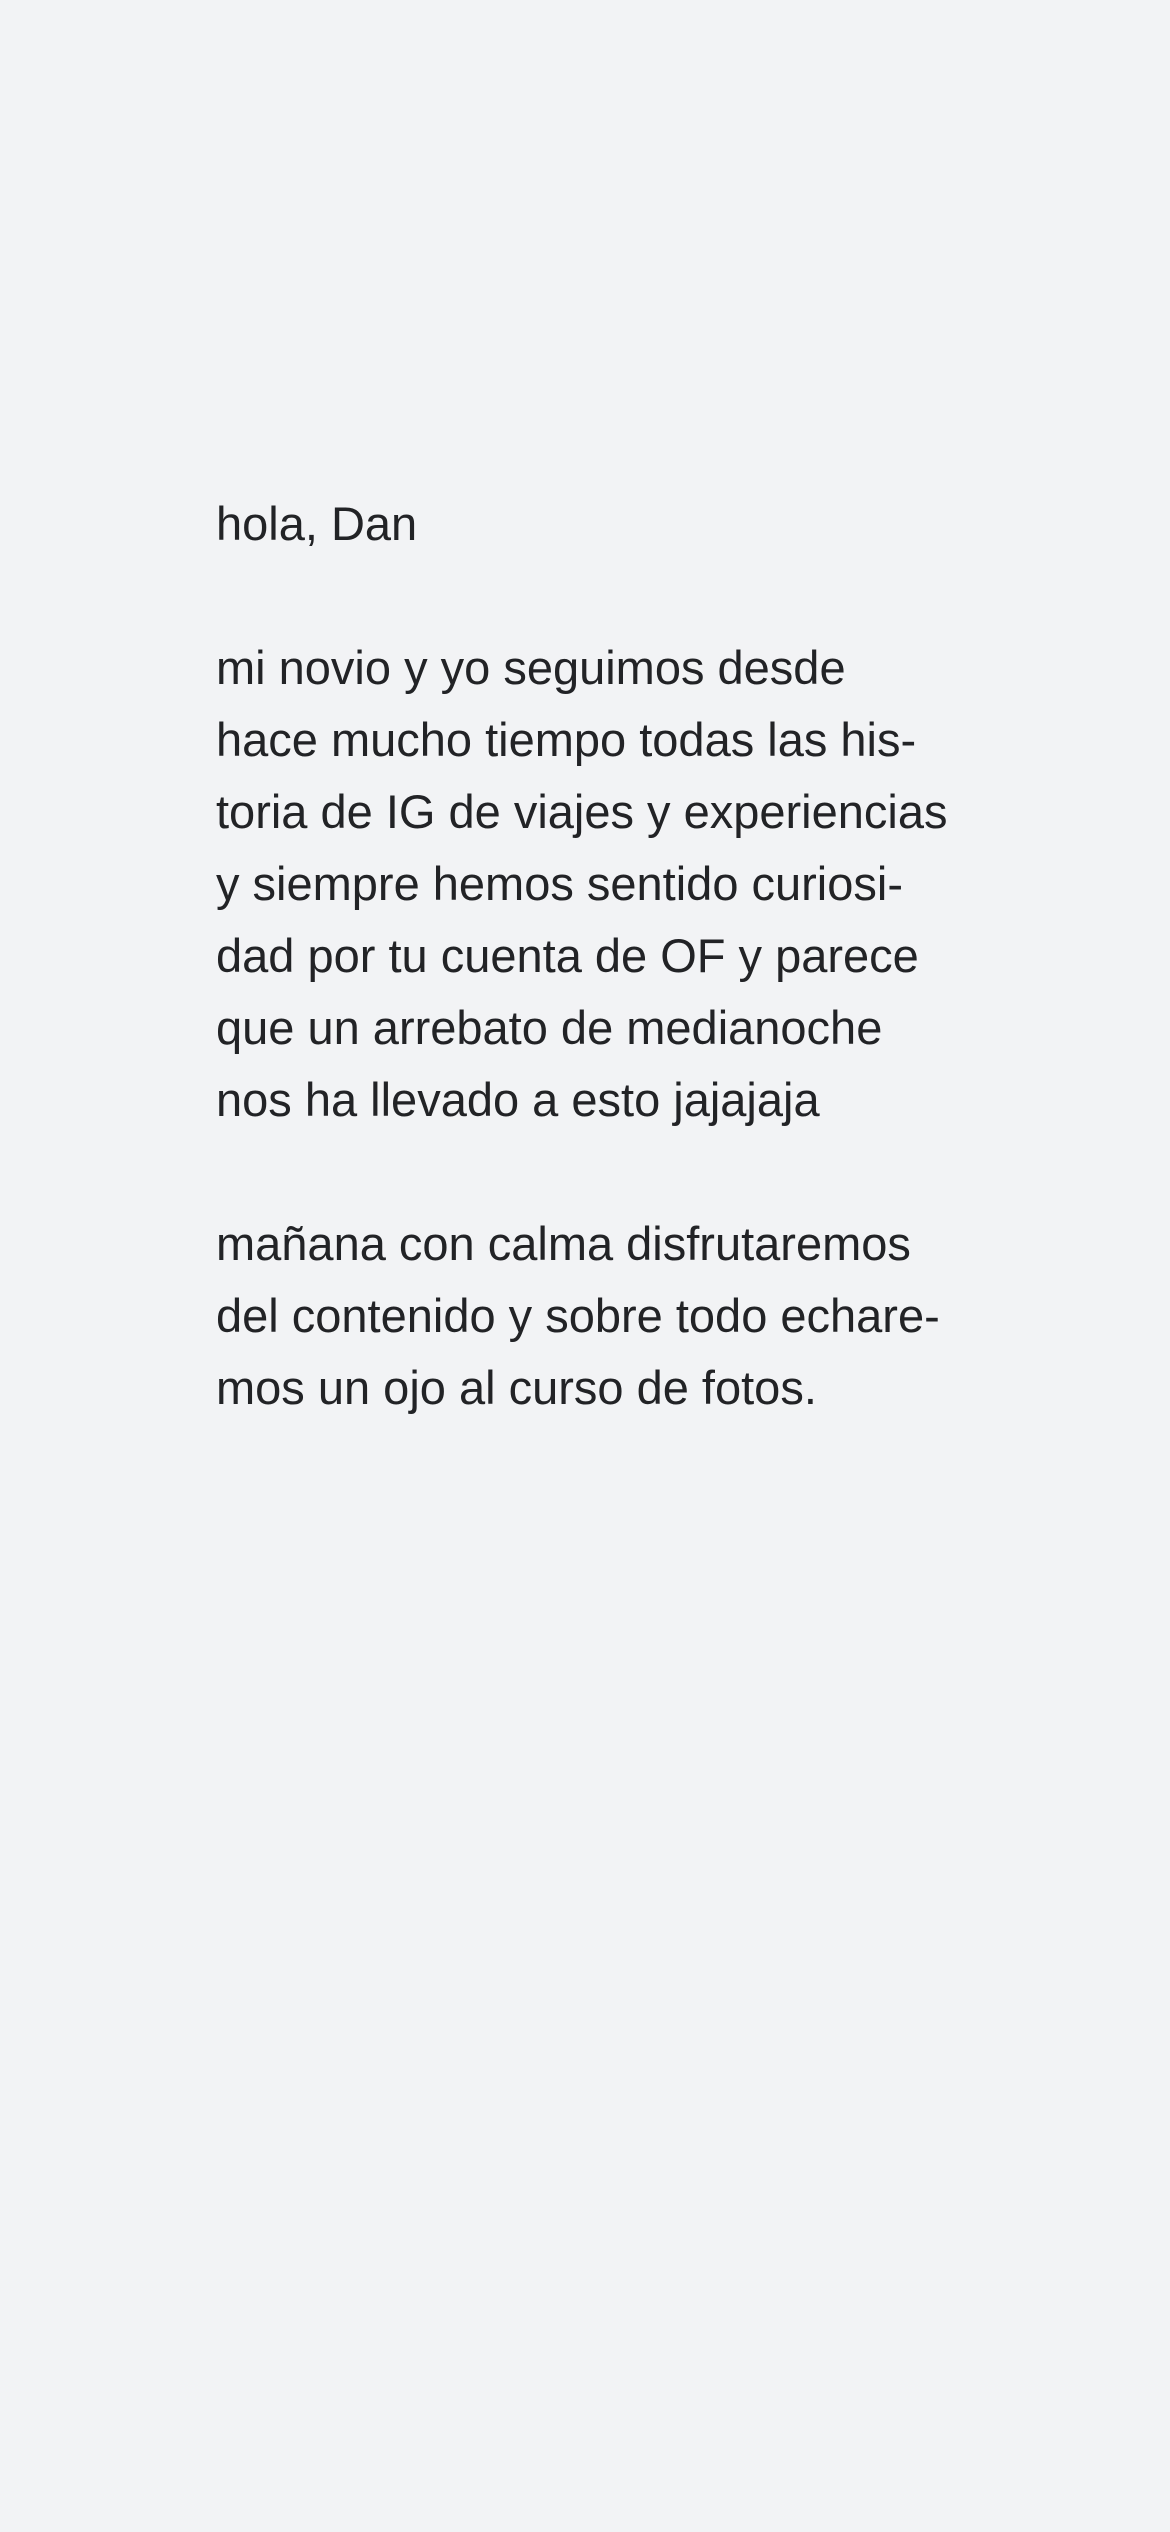 This screenshot has width=1170, height=2532. I want to click on paragraph-2-line-3: mos un ojo al curso de fotos., so click(516, 1387).